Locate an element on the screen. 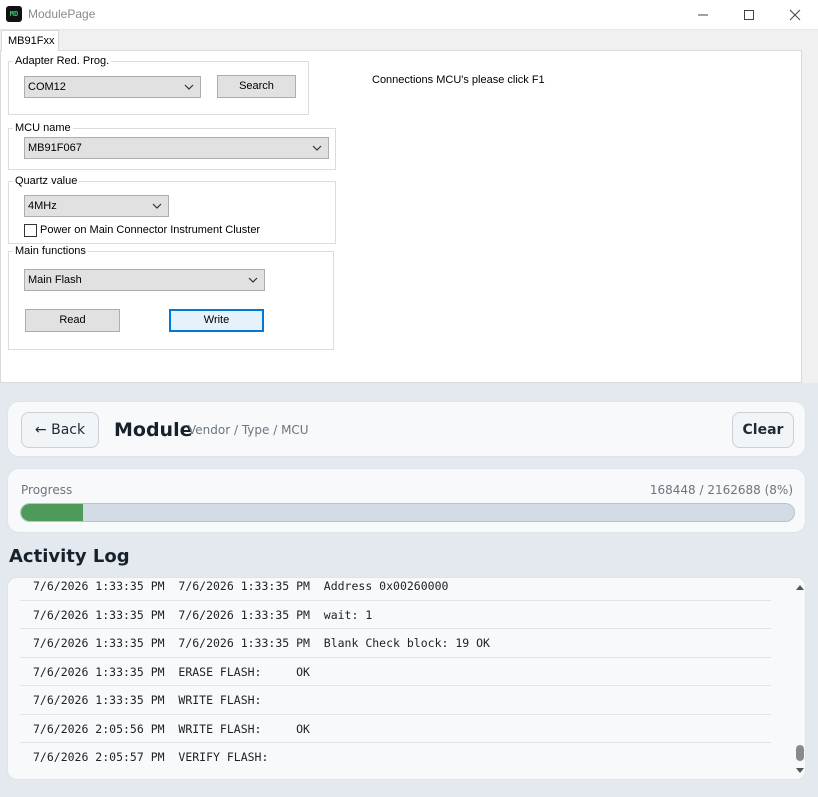 This screenshot has height=797, width=818. progress-bar is located at coordinates (407, 512).